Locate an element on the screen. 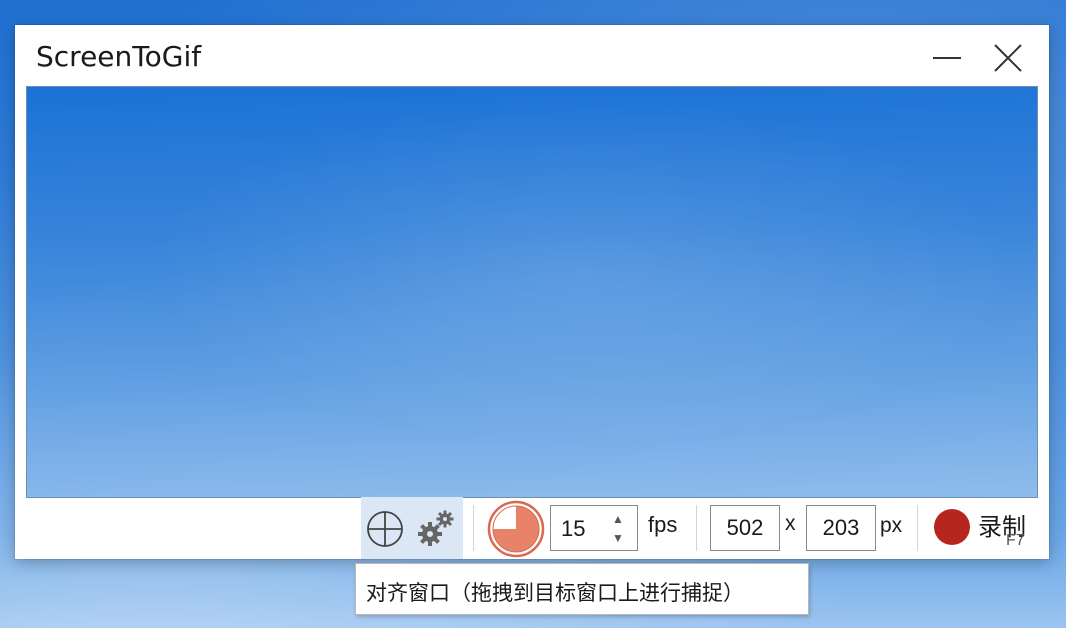 This screenshot has width=1066, height=628. tooltip-text: 对齐窗口（拖拽到目标窗口上进行捕捉） is located at coordinates (555, 593).